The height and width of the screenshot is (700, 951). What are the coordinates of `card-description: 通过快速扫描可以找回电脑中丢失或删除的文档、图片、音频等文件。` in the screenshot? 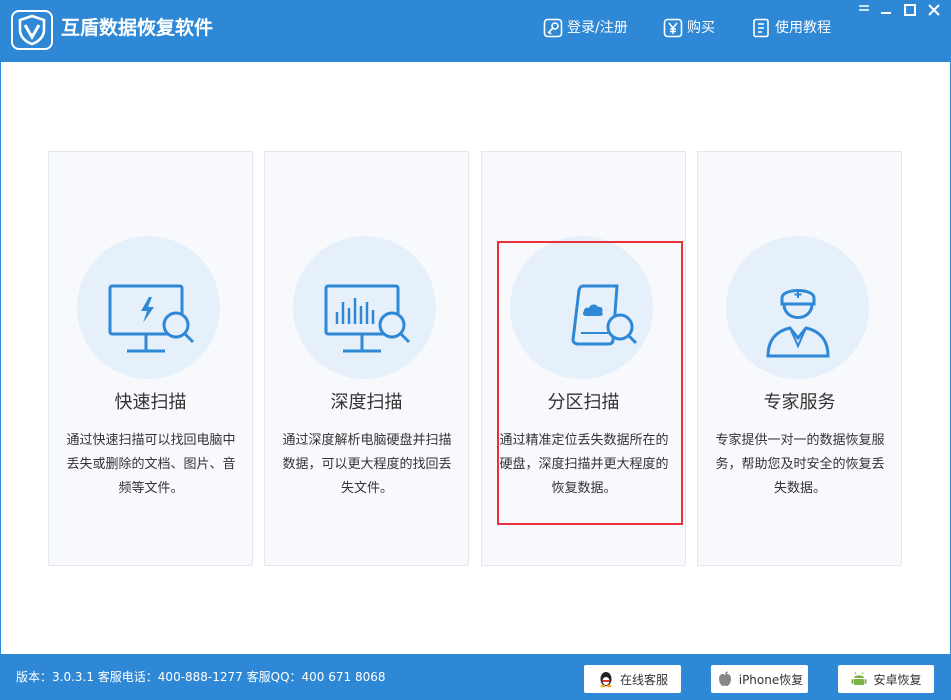 It's located at (151, 465).